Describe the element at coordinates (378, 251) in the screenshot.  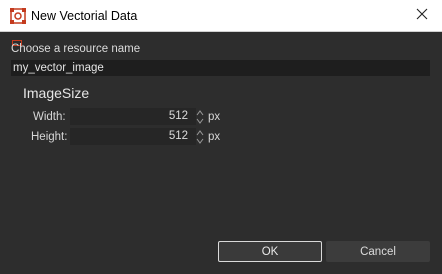
I see `cancel-button: Cancel` at that location.